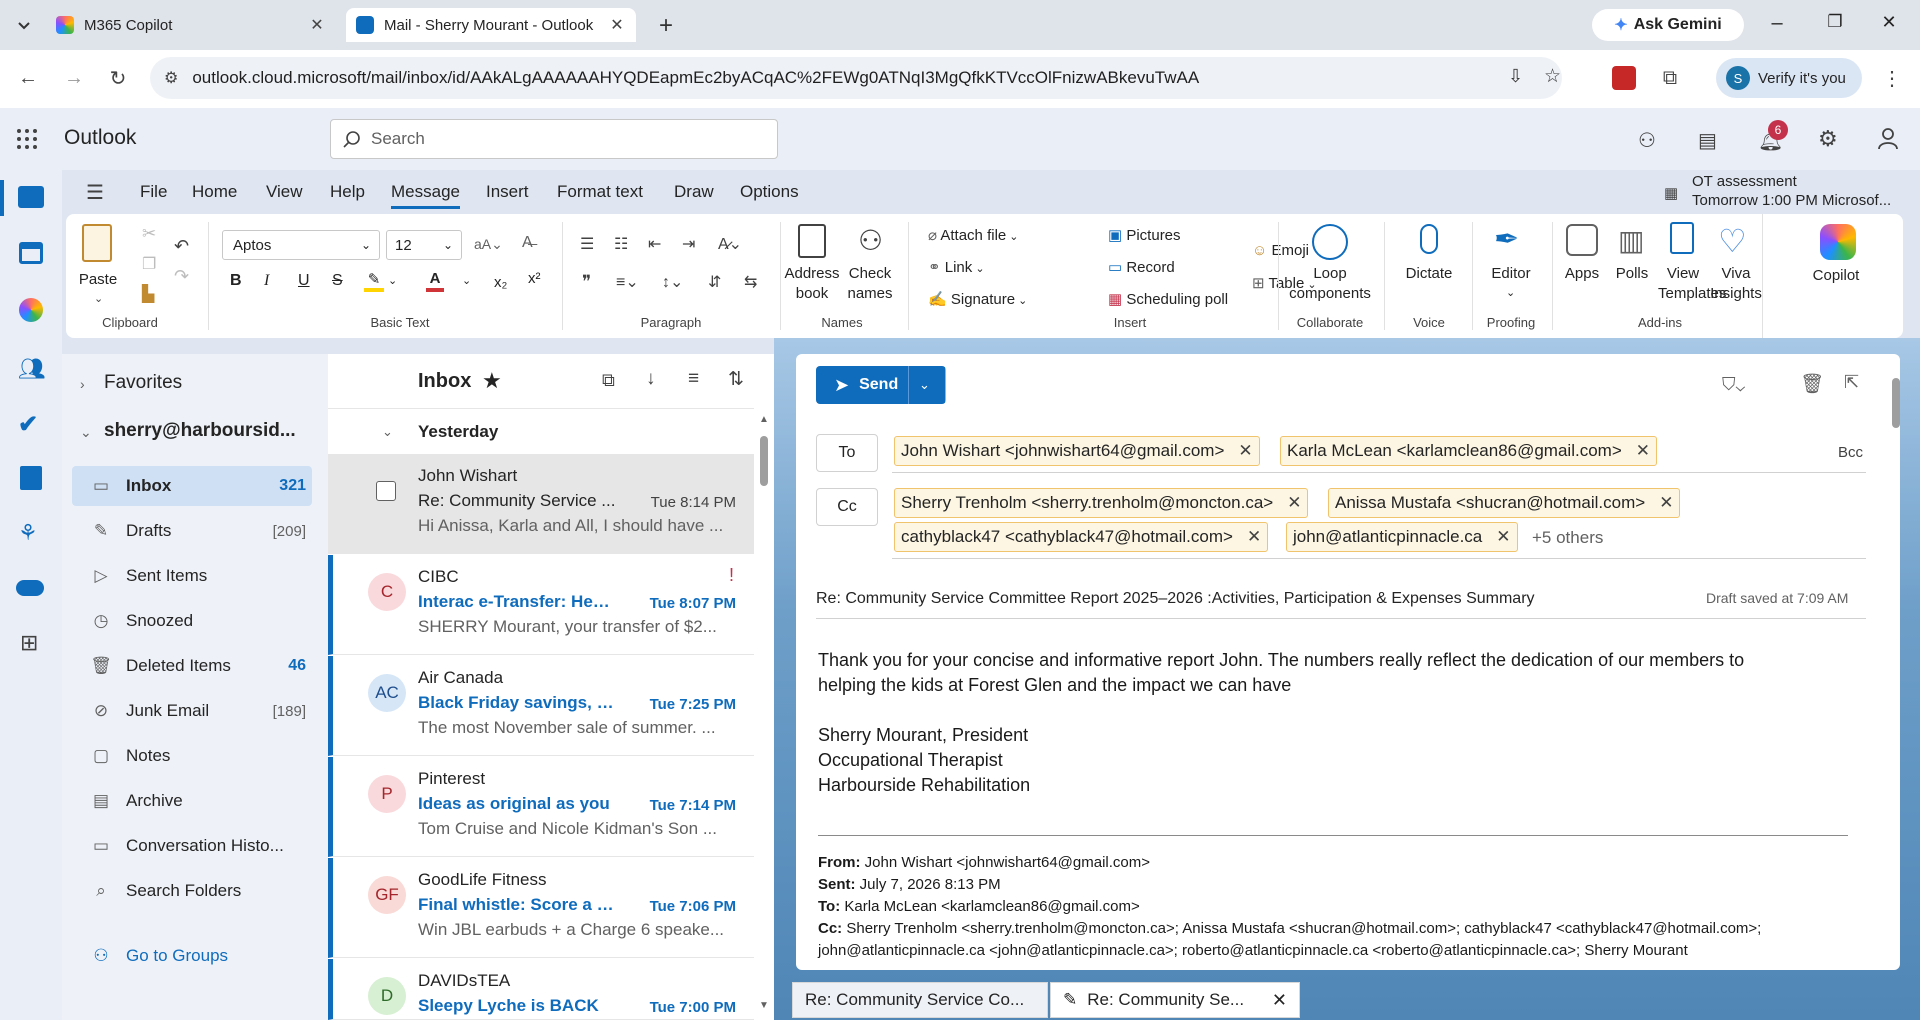 This screenshot has height=1020, width=1920. What do you see at coordinates (266, 281) in the screenshot?
I see `italic-icon: I` at bounding box center [266, 281].